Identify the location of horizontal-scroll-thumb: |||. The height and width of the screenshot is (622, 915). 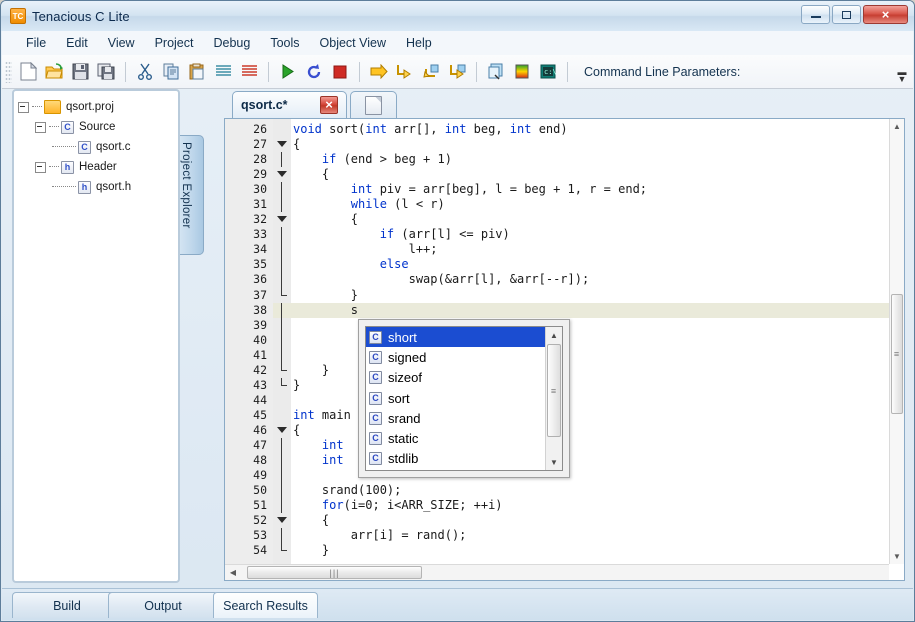
(334, 572).